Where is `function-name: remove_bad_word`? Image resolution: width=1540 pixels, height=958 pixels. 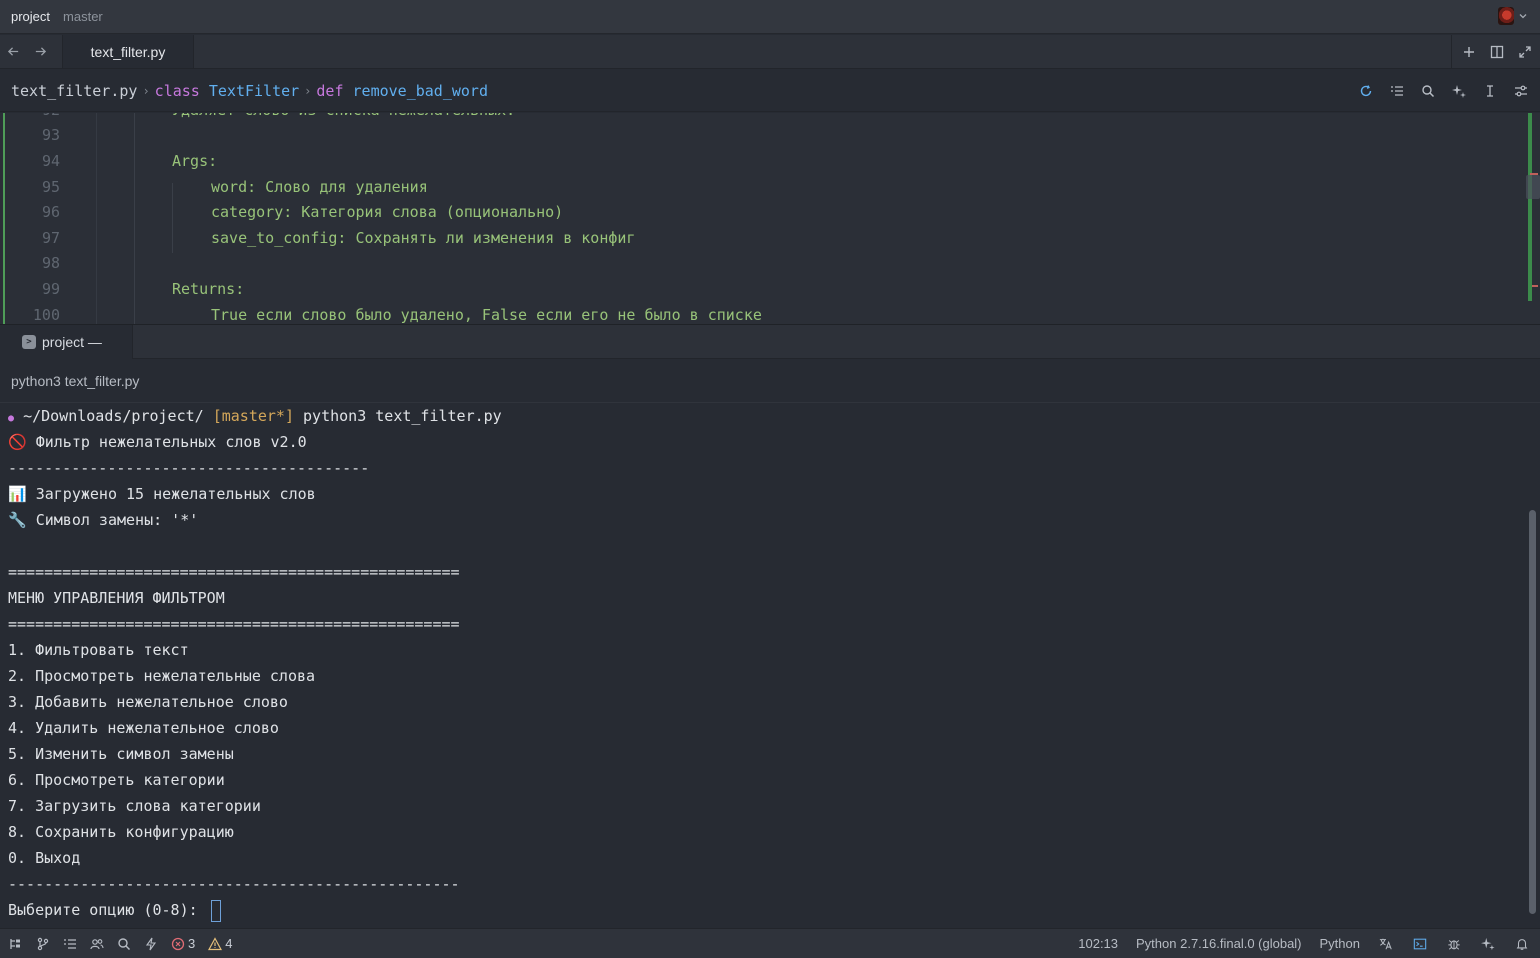
function-name: remove_bad_word is located at coordinates (420, 90).